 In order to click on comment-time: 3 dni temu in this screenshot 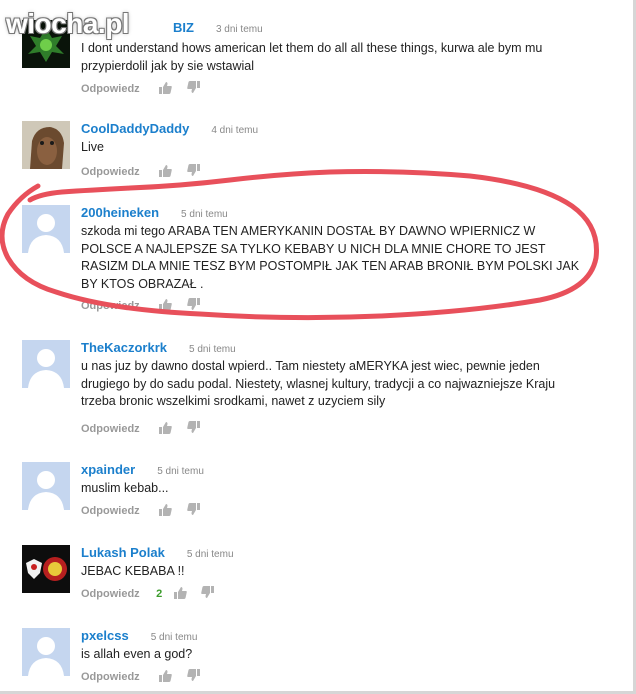, I will do `click(239, 29)`.